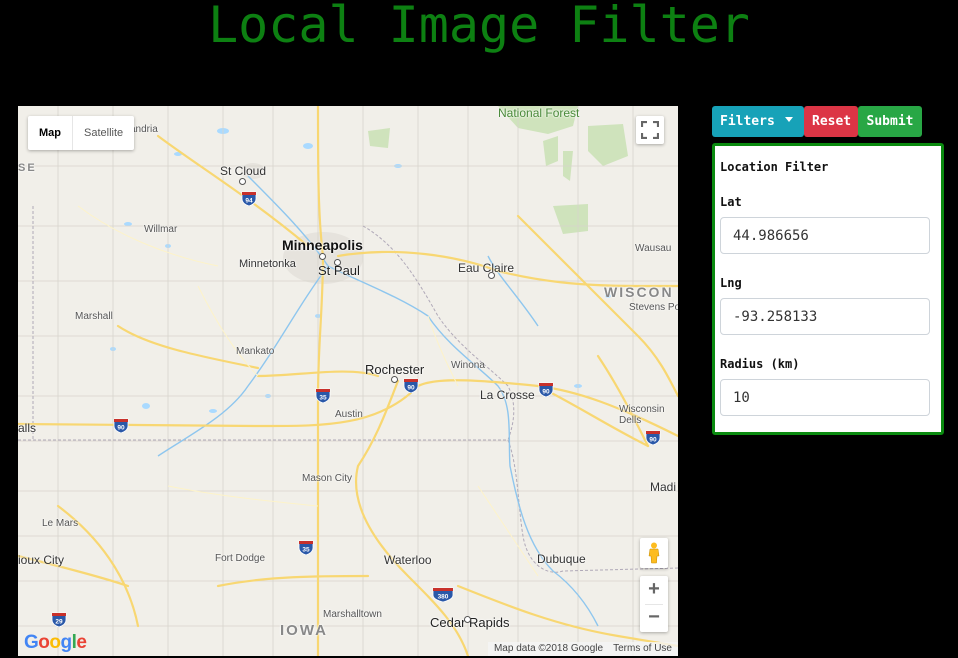  What do you see at coordinates (161, 229) in the screenshot?
I see `map-label-willmar: Willmar` at bounding box center [161, 229].